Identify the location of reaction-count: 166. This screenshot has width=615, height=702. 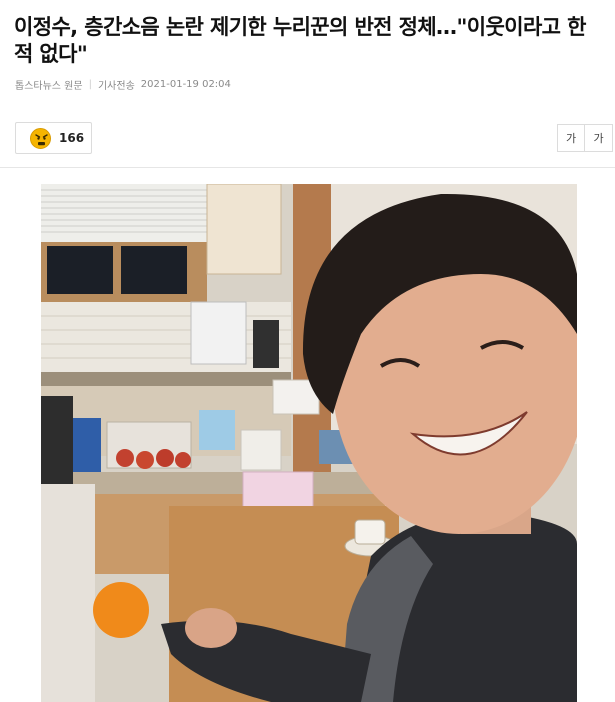
(72, 138).